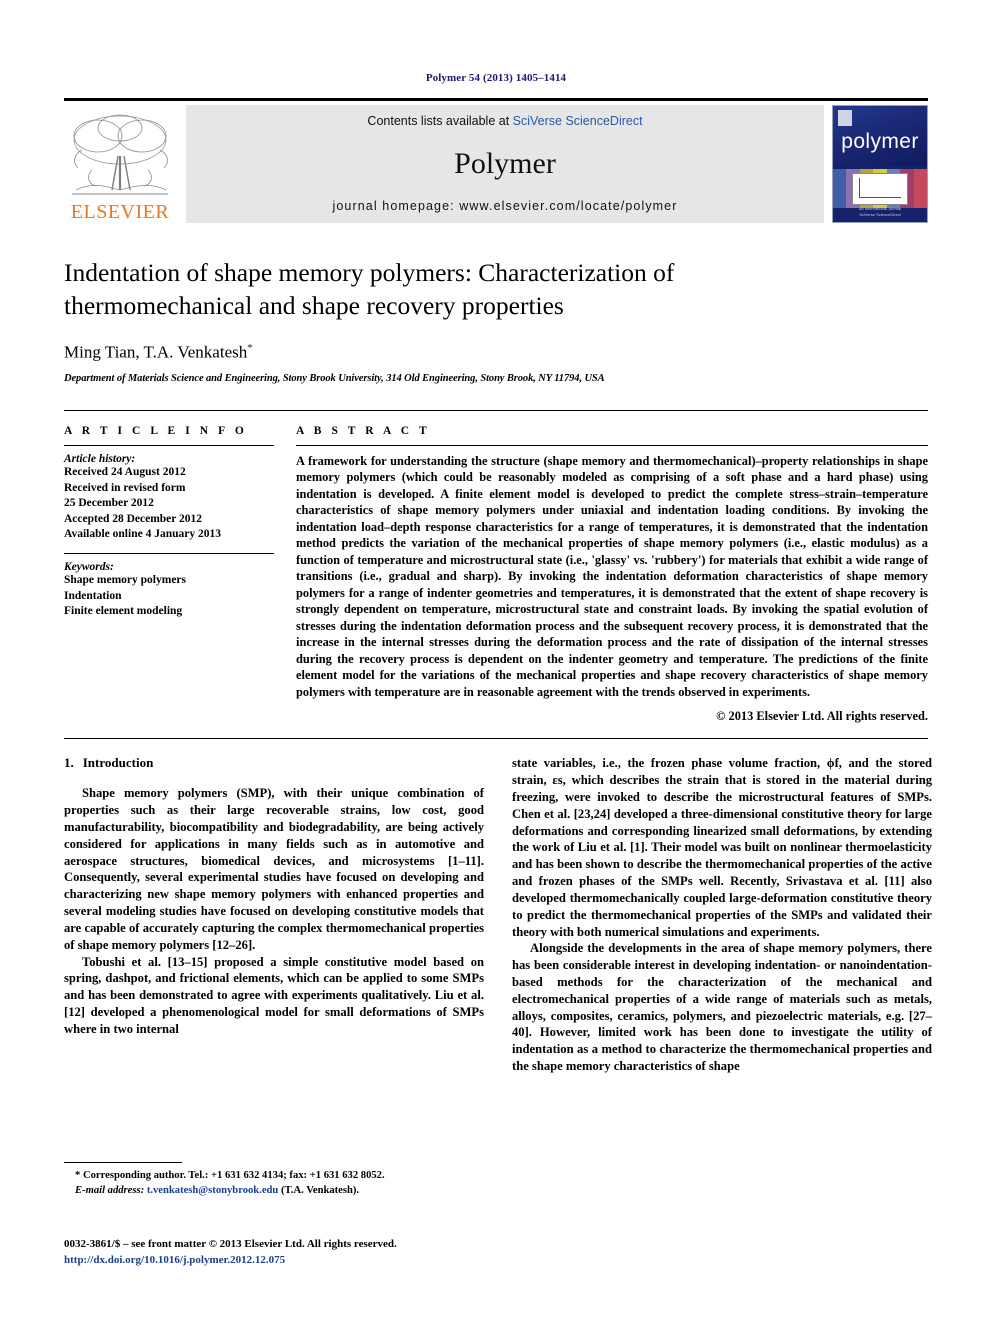 This screenshot has height=1323, width=992. I want to click on author-list: Ming Tian, T.A. Venkatesh*, so click(496, 352).